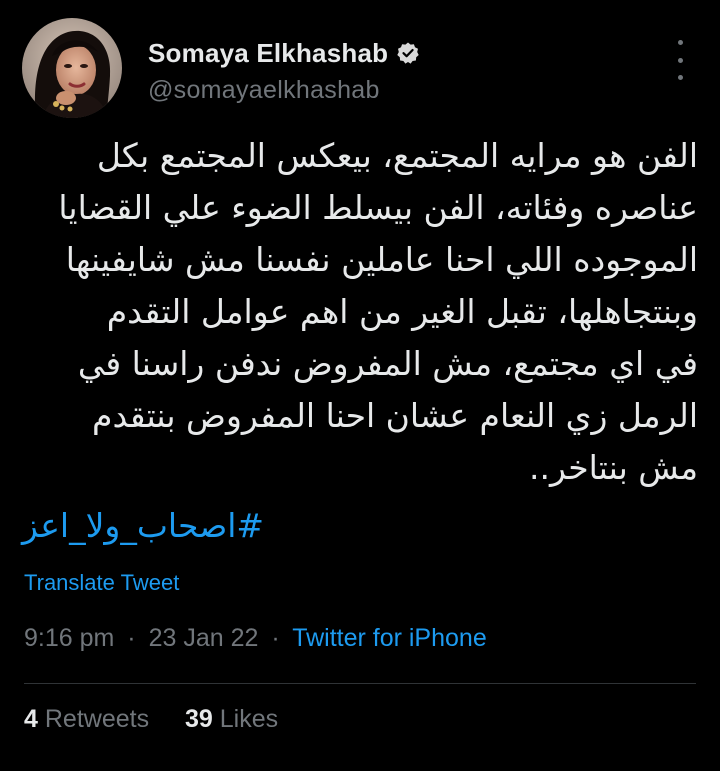 The width and height of the screenshot is (720, 771). What do you see at coordinates (397, 155) in the screenshot?
I see `tweet-line: الفن هو مرايه المجتمع، بيعكس المجتمع بكل` at bounding box center [397, 155].